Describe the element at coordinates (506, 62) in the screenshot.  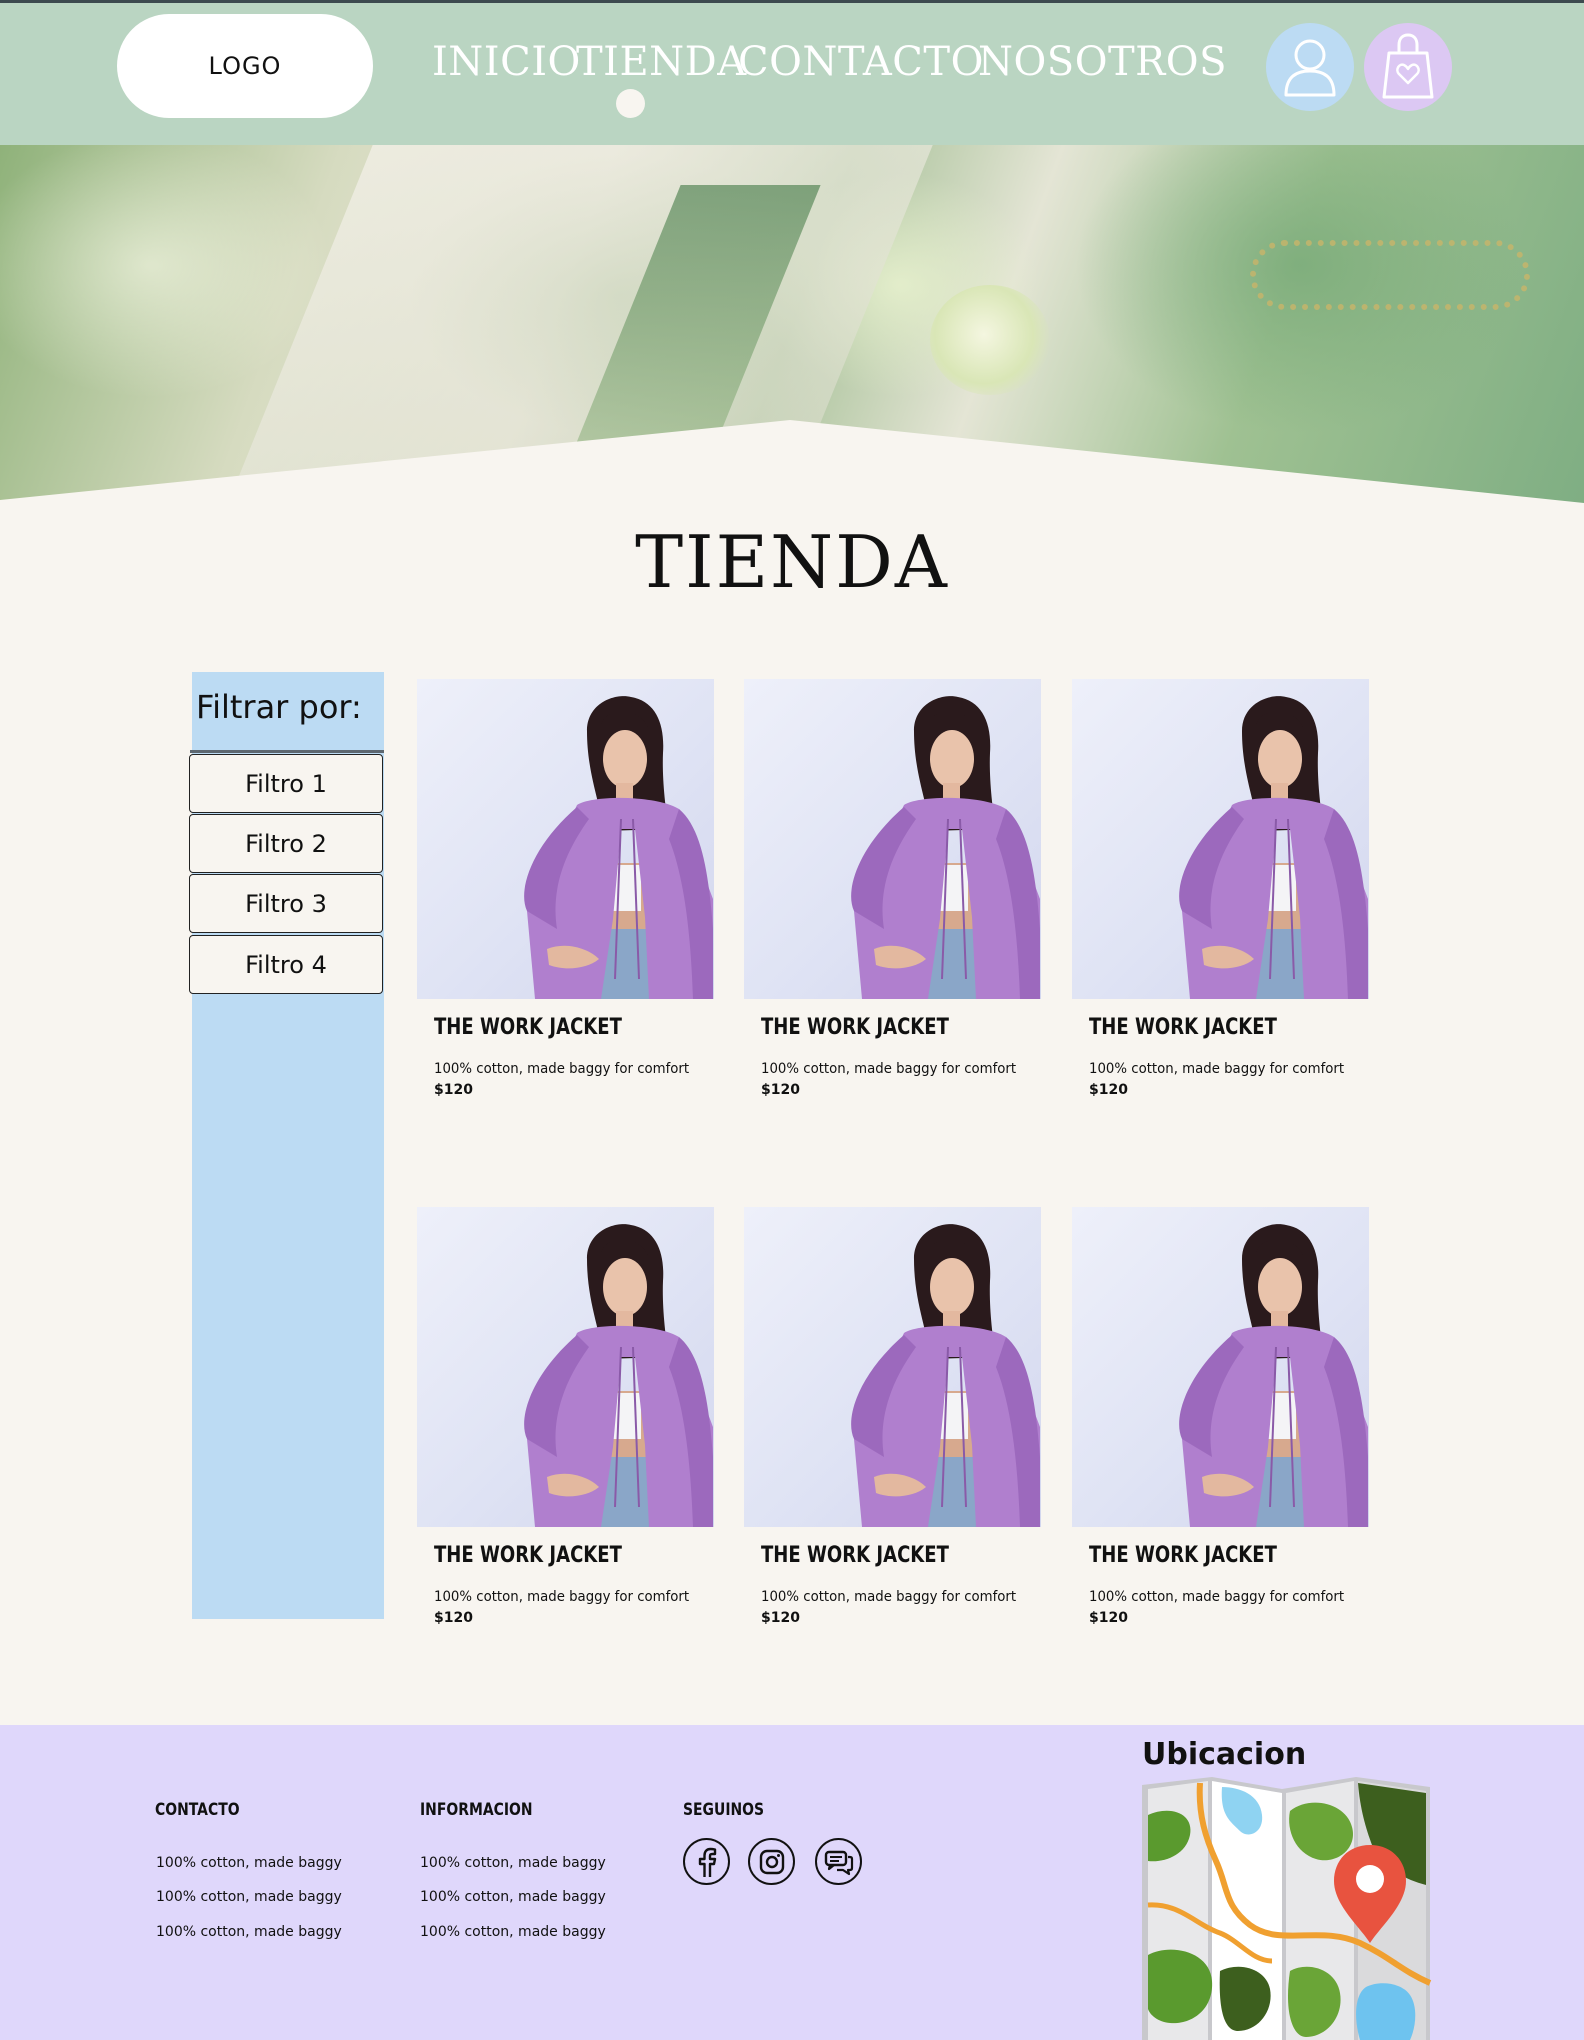
I see `nav-inicio: INICIO` at that location.